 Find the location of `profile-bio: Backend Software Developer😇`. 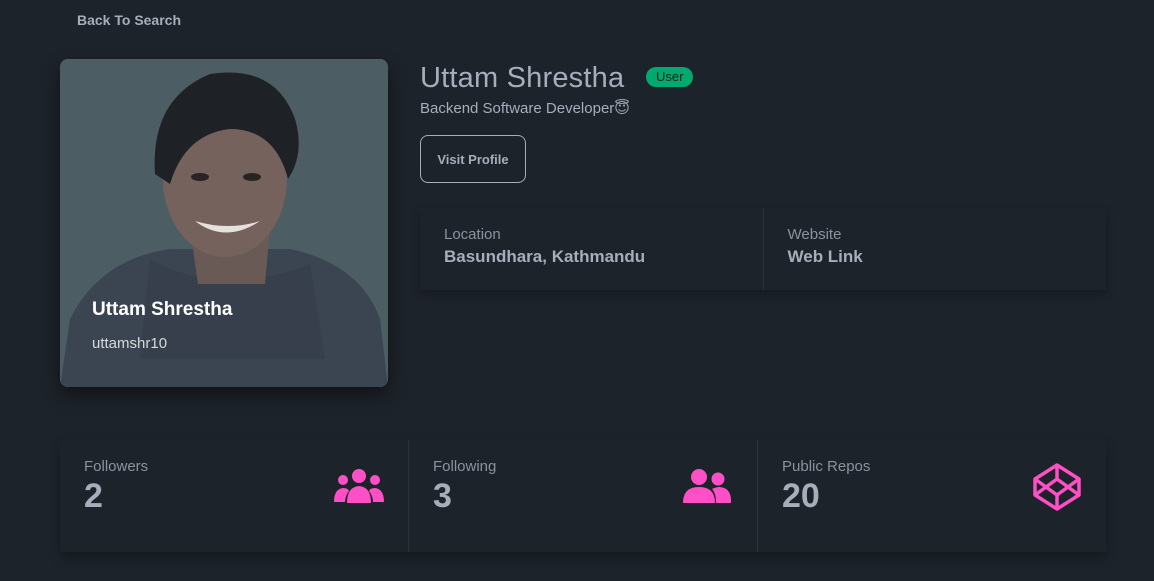

profile-bio: Backend Software Developer😇 is located at coordinates (525, 108).